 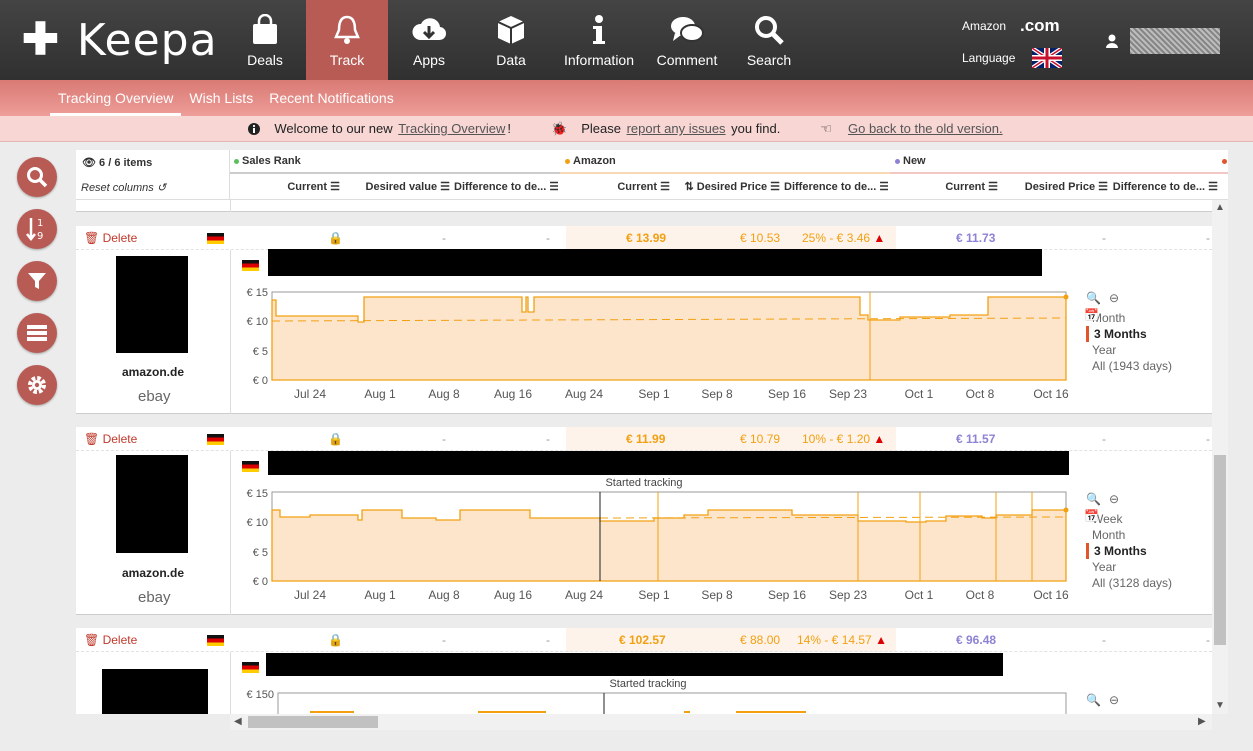 I want to click on amazon-current-value: € 102.57, so click(x=642, y=640).